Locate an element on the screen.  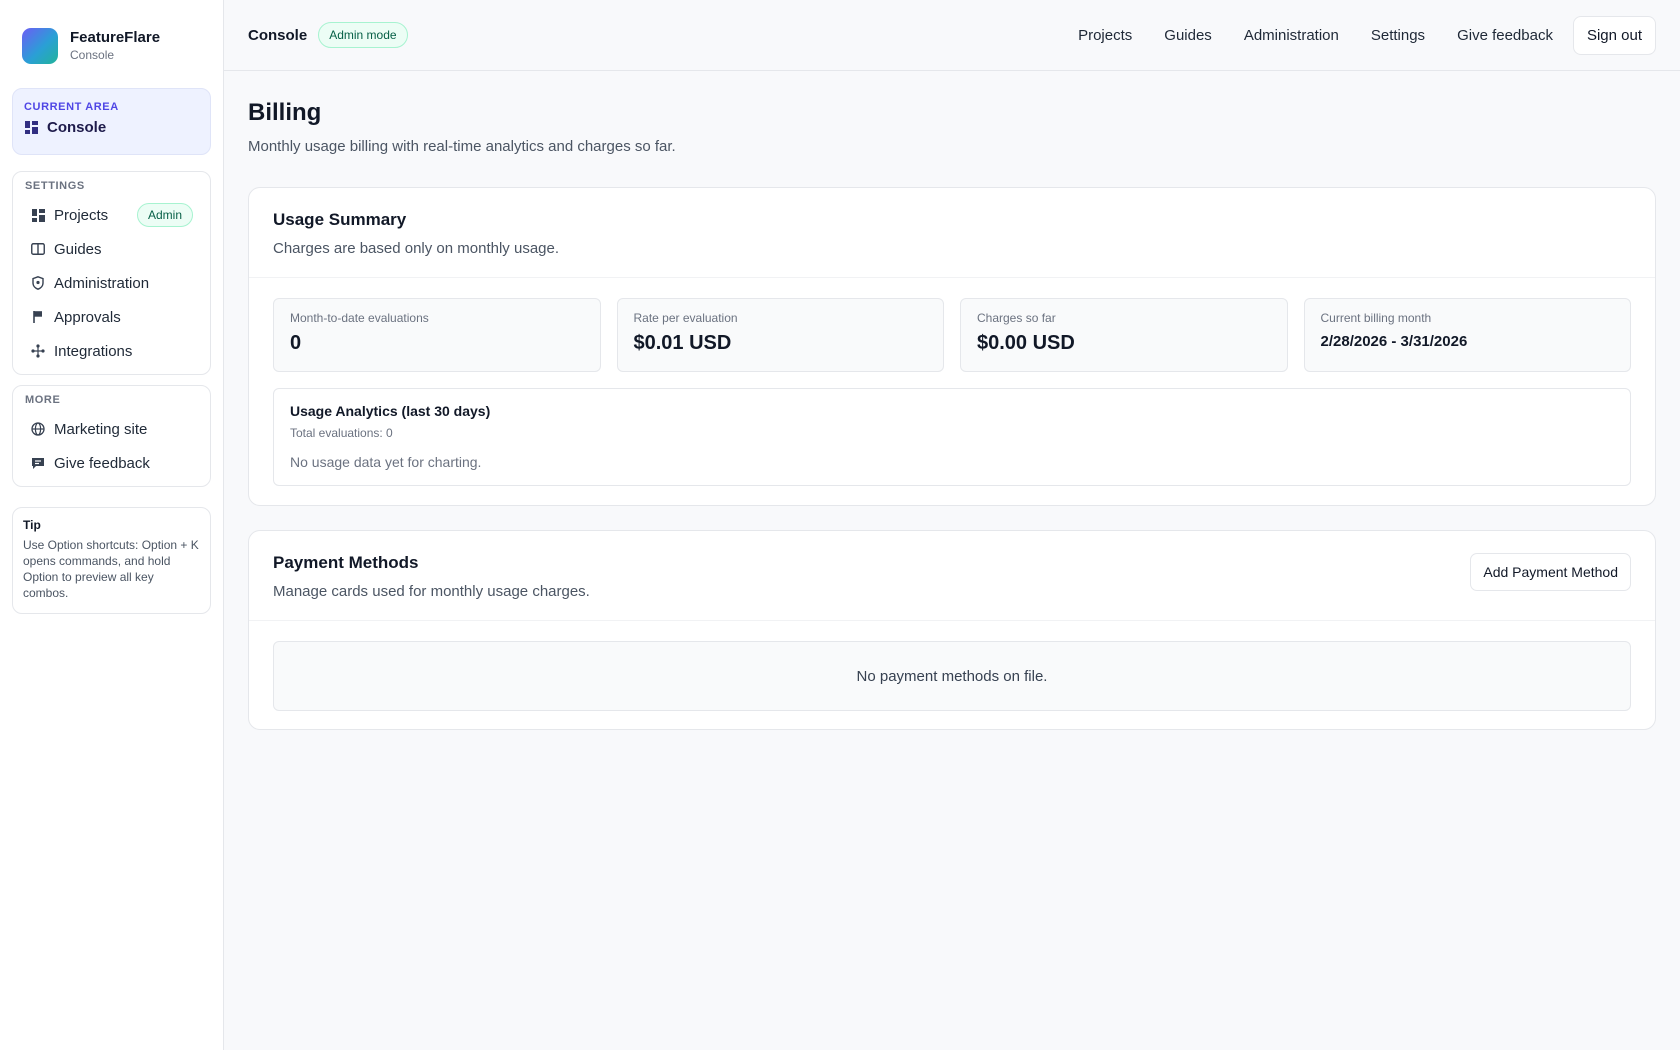
sidebar-item-label: Integrations is located at coordinates (93, 351).